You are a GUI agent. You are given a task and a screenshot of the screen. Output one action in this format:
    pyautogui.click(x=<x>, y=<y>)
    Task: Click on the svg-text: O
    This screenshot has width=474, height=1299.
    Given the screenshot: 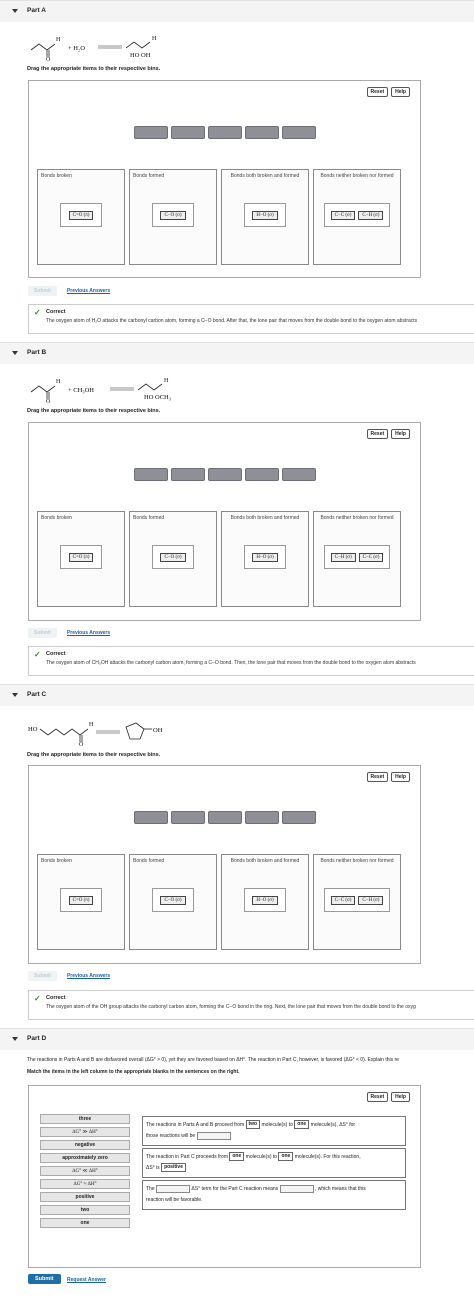 What is the action you would take?
    pyautogui.click(x=48, y=401)
    